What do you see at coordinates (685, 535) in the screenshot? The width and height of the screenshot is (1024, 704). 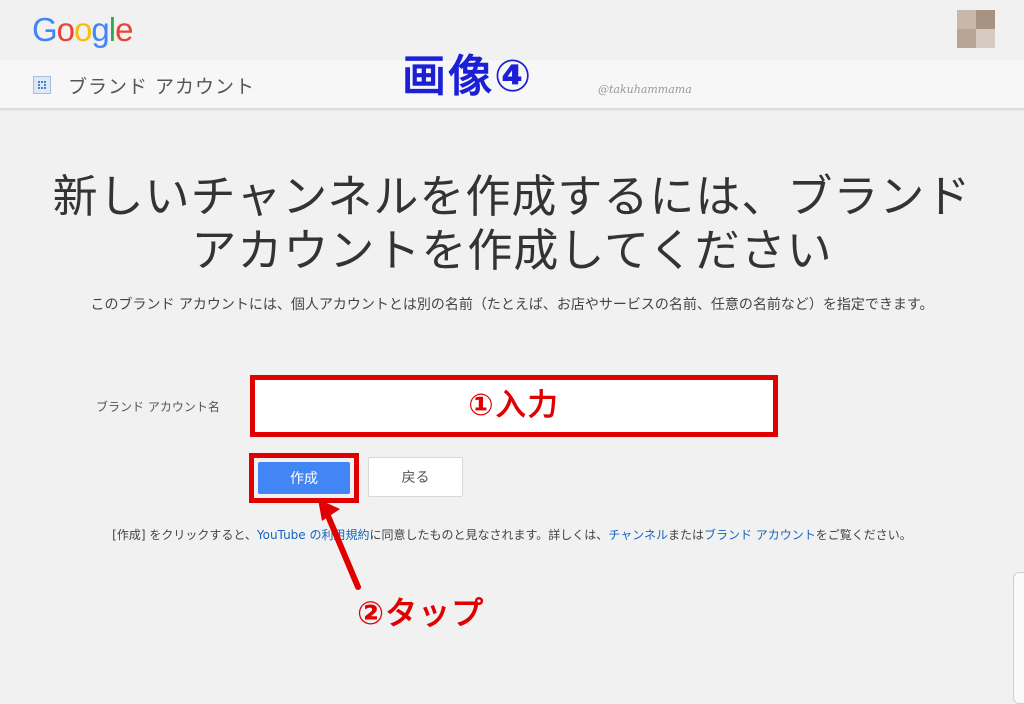 I see `terms-part-3: または` at bounding box center [685, 535].